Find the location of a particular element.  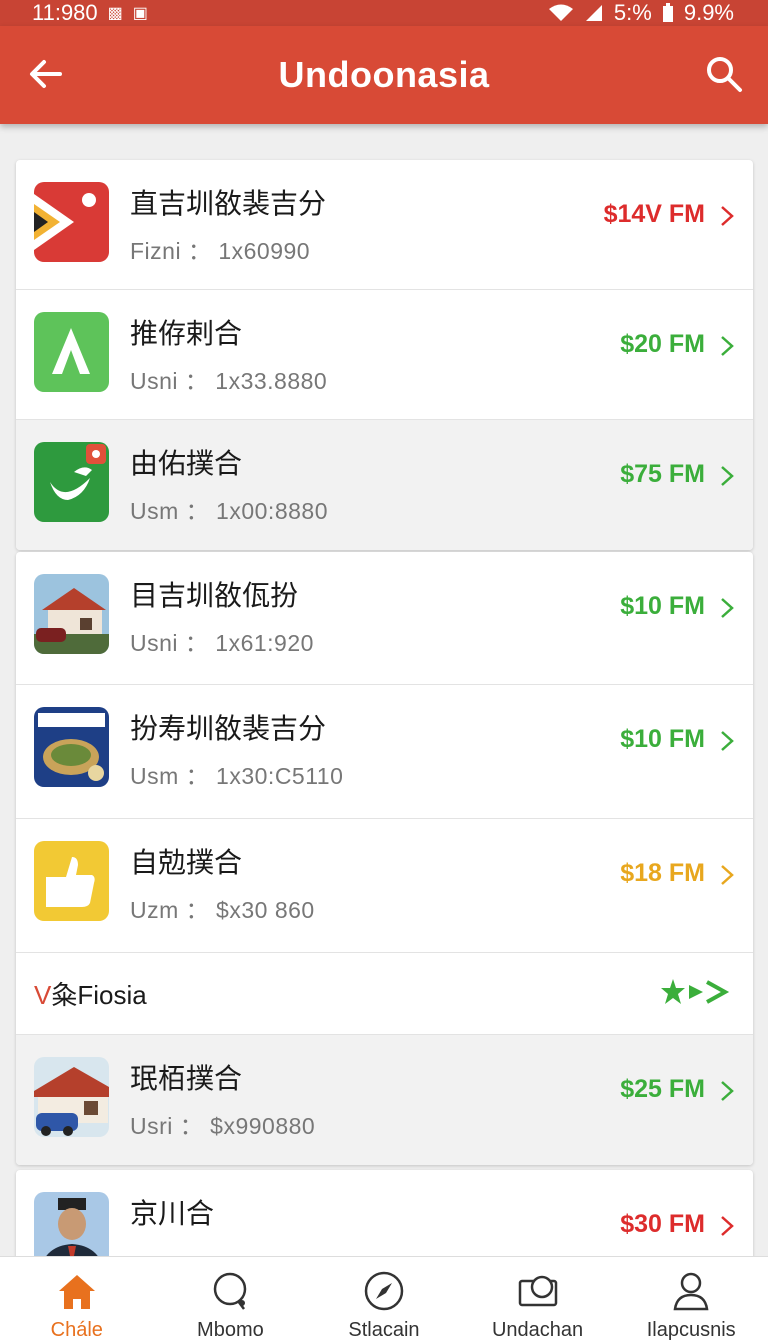

camera-icon is located at coordinates (537, 1291).